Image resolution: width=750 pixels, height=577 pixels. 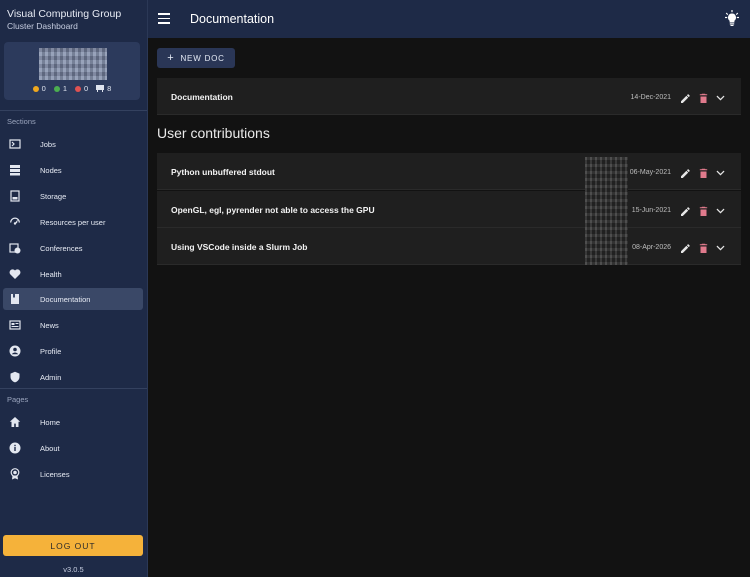 I want to click on new-doc-label: NEW DOC, so click(x=202, y=58).